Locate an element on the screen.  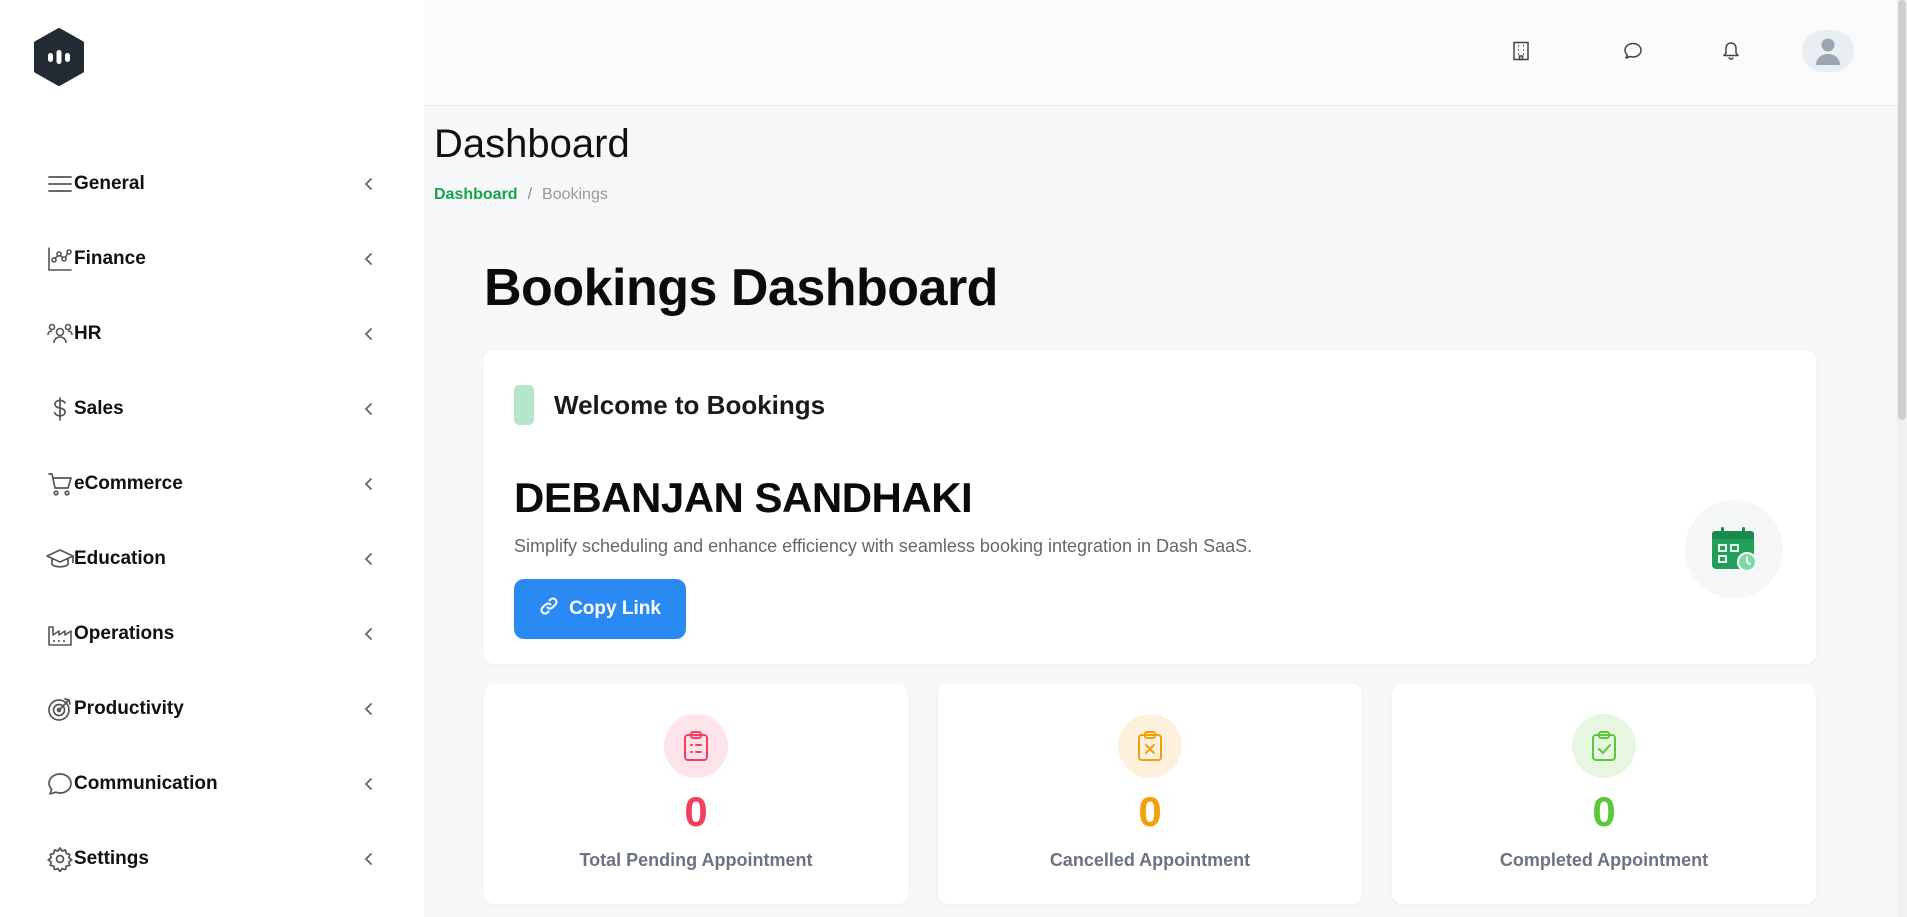
graduation-cap-icon is located at coordinates (60, 559).